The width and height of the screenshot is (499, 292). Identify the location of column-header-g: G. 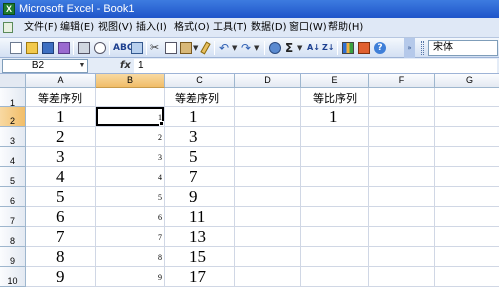
(467, 81).